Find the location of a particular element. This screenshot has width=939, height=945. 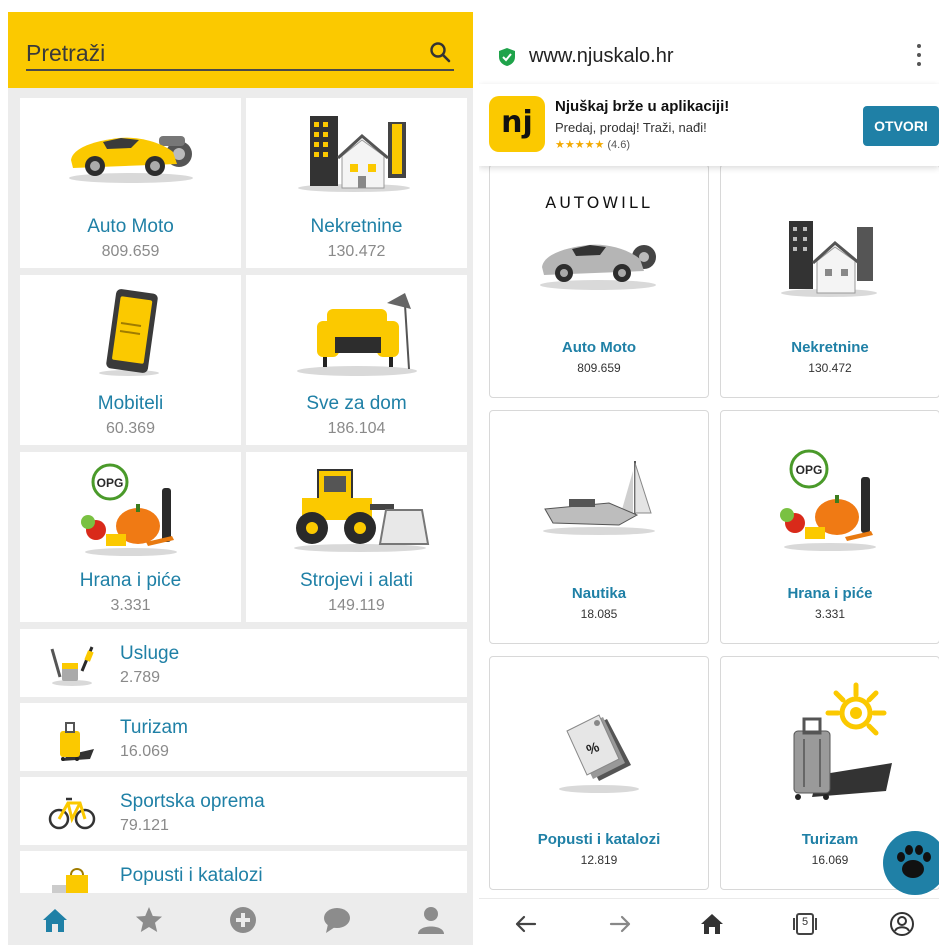

category-count: 130.472 is located at coordinates (356, 251).